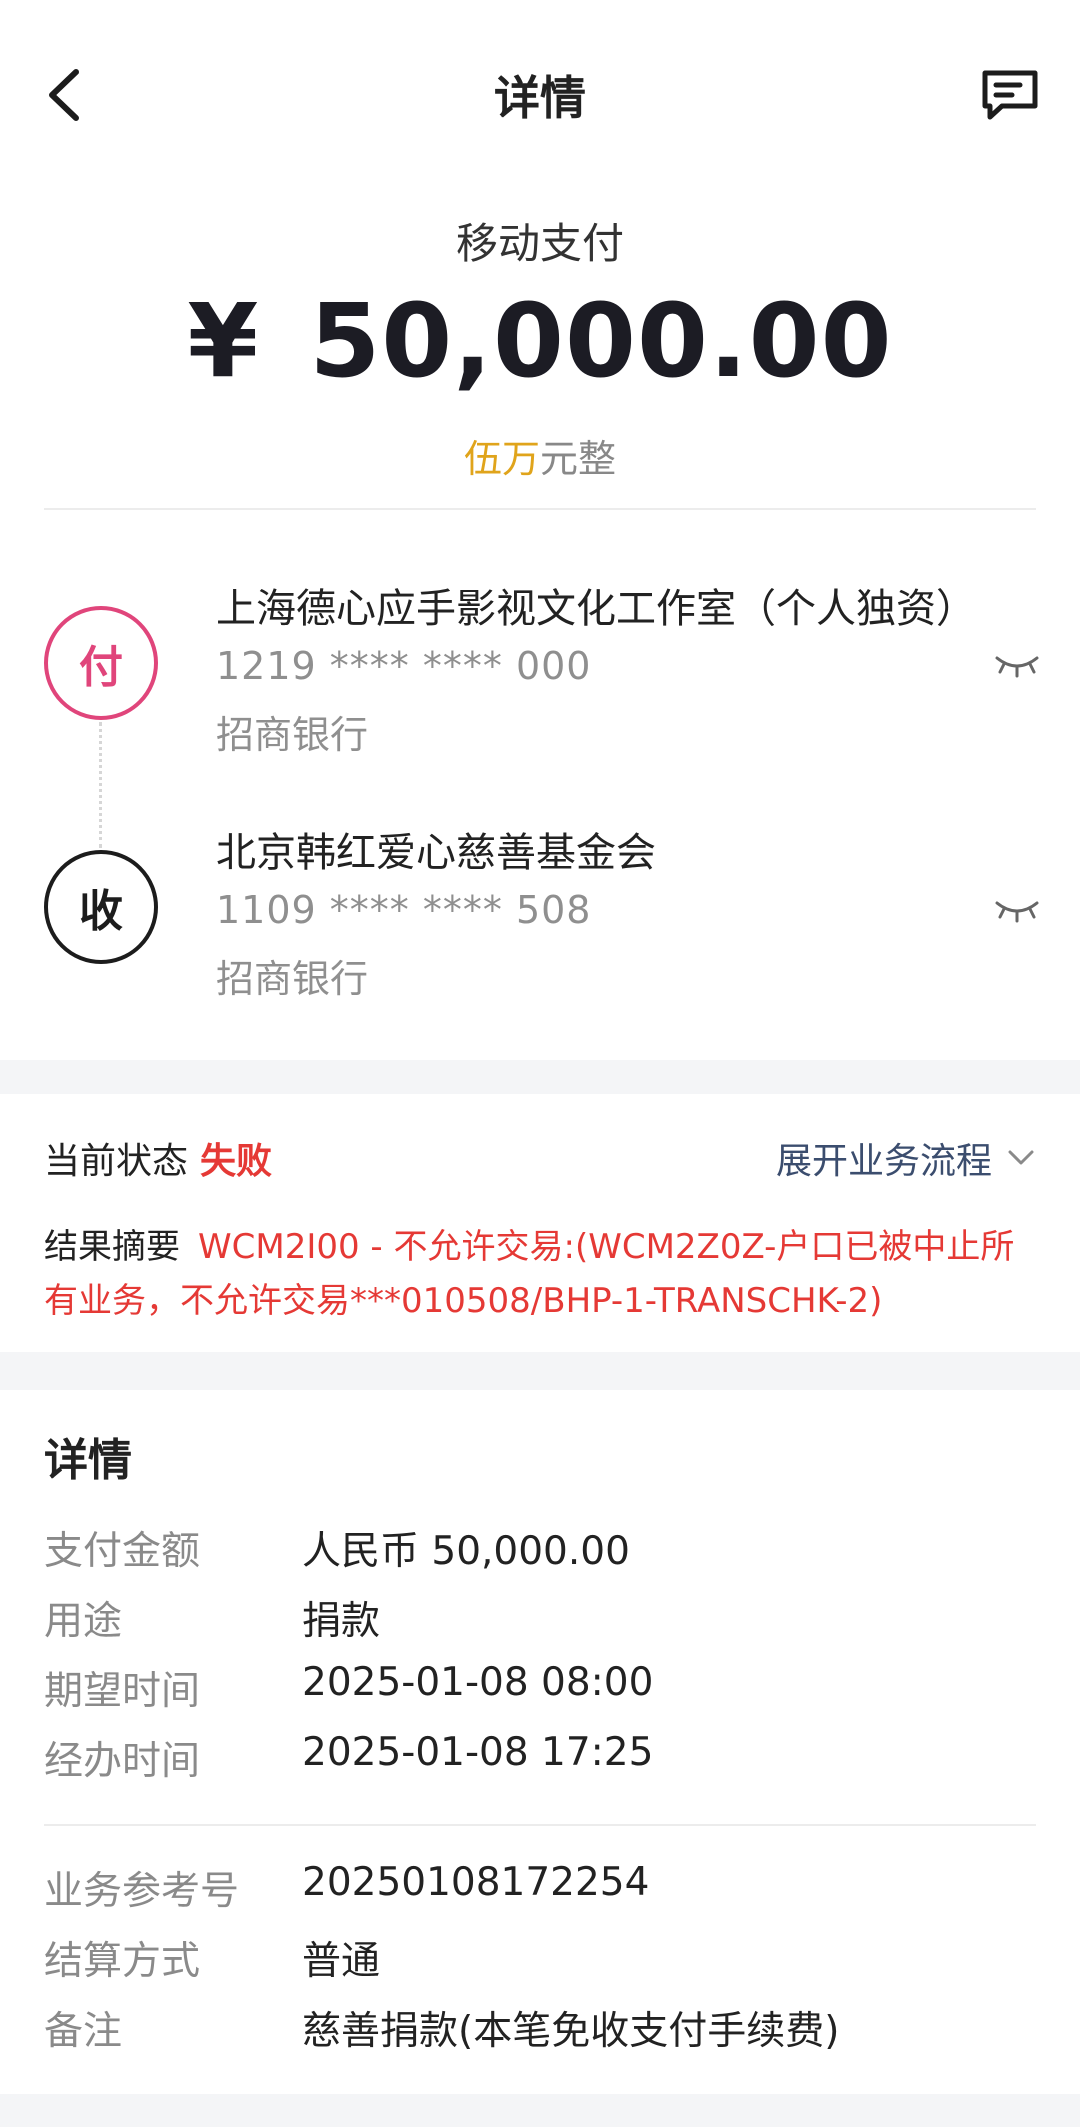 The width and height of the screenshot is (1080, 2127). Describe the element at coordinates (341, 1961) in the screenshot. I see `row-value-settlement: 普通` at that location.